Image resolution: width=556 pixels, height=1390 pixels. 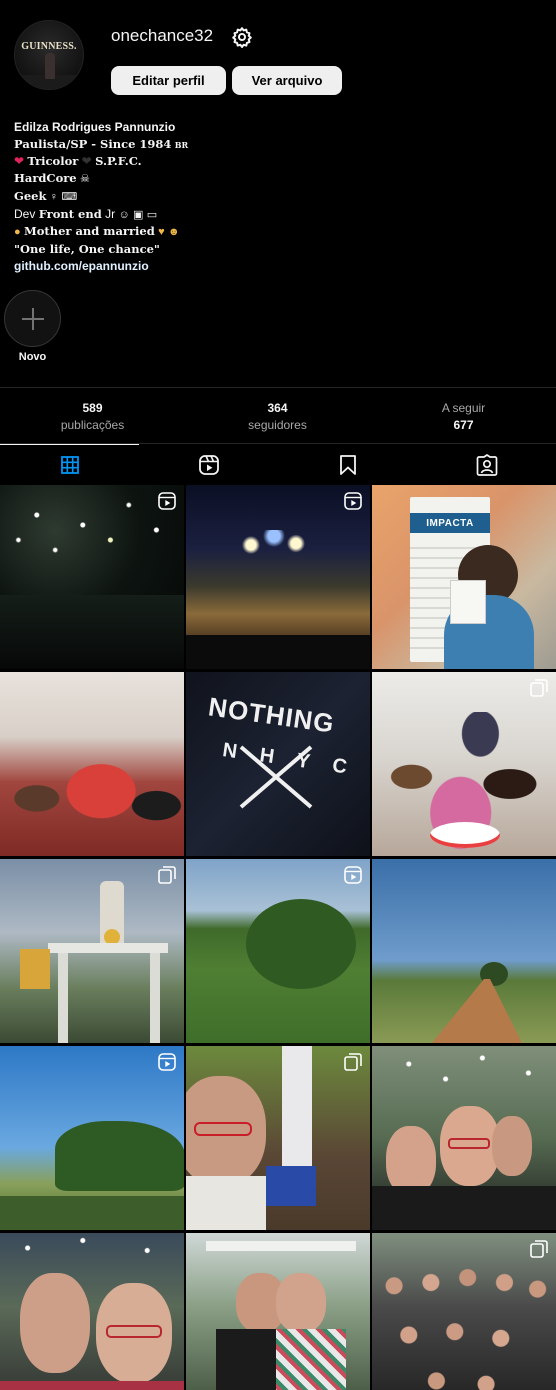 What do you see at coordinates (464, 1311) in the screenshot?
I see `post-thumbnail-group-photo` at bounding box center [464, 1311].